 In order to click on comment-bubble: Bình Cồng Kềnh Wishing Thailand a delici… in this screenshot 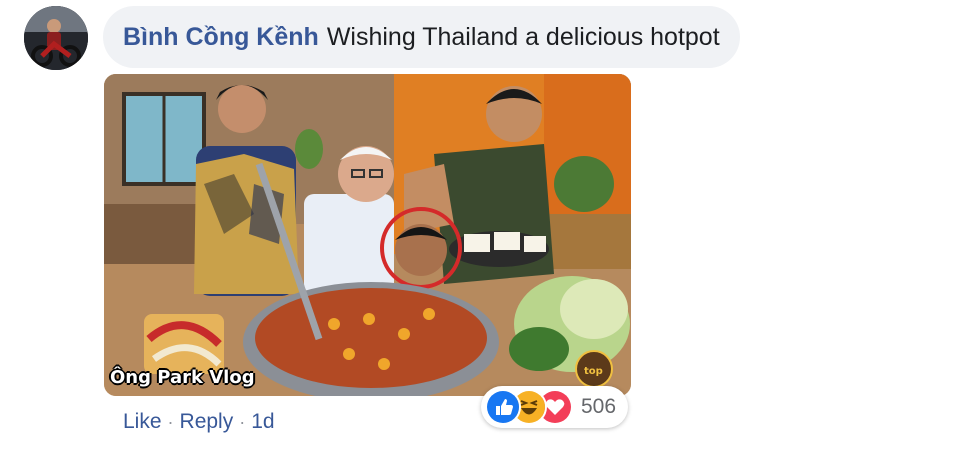, I will do `click(421, 37)`.